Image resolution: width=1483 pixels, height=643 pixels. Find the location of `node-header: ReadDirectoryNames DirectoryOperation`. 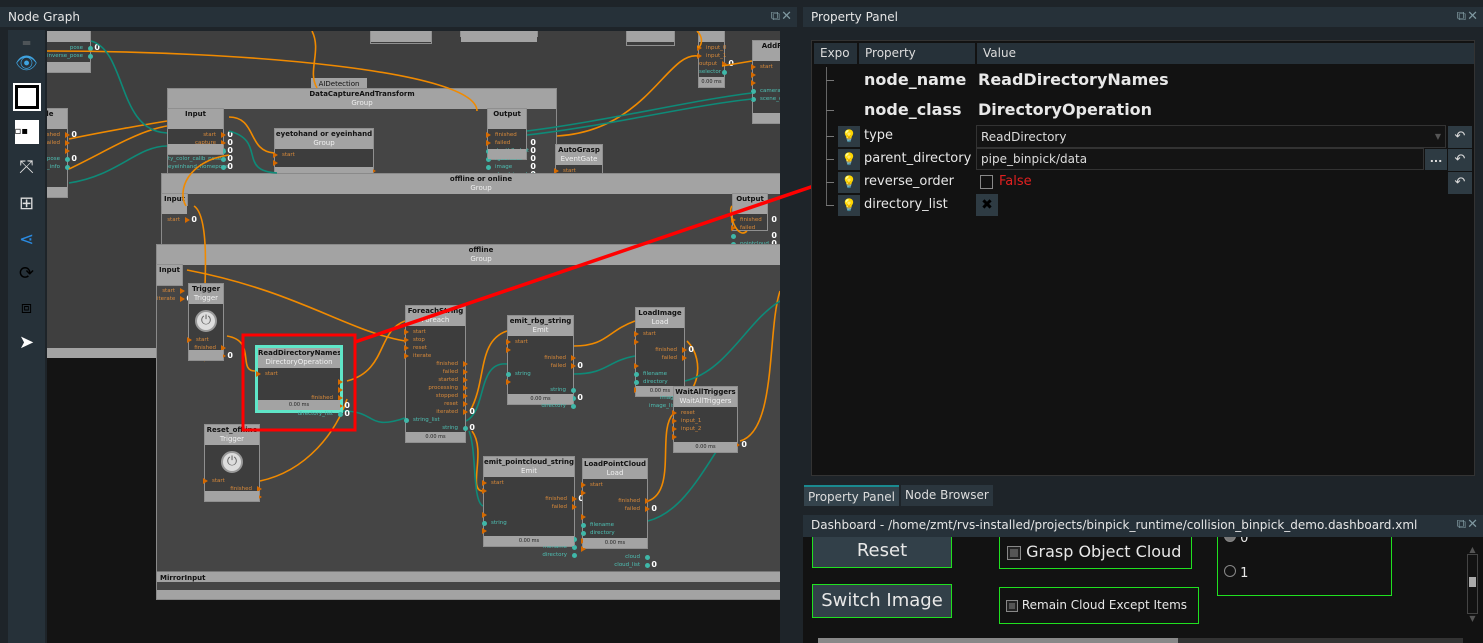

node-header: ReadDirectoryNames DirectoryOperation is located at coordinates (299, 358).